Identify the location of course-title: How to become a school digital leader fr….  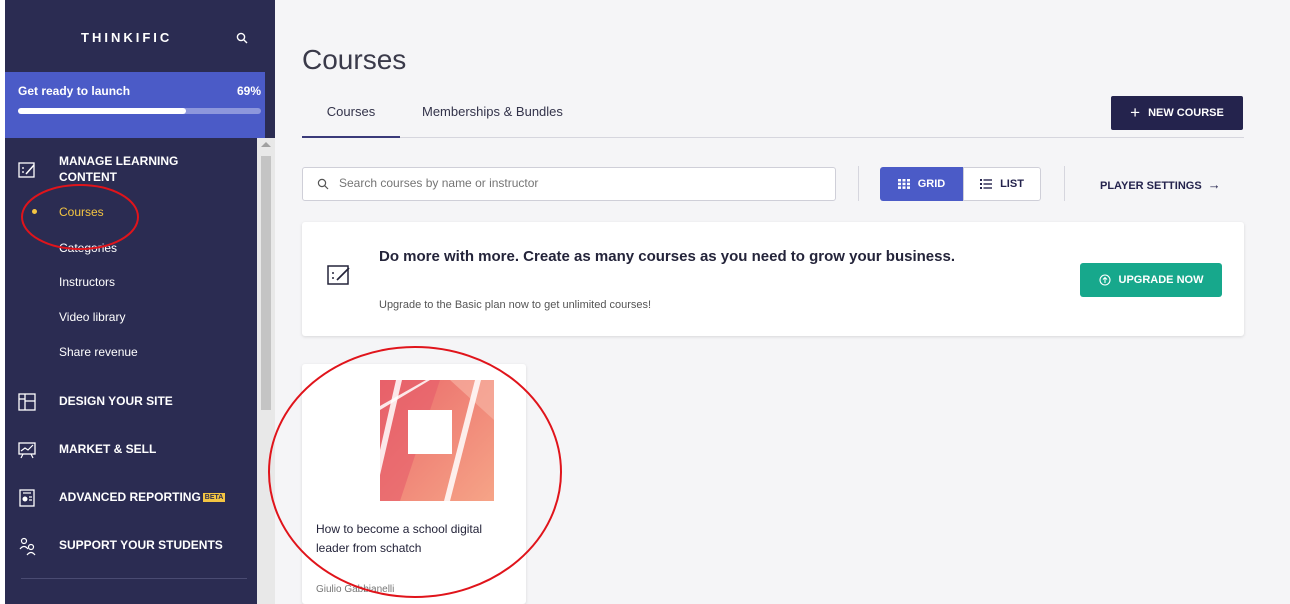
(416, 539).